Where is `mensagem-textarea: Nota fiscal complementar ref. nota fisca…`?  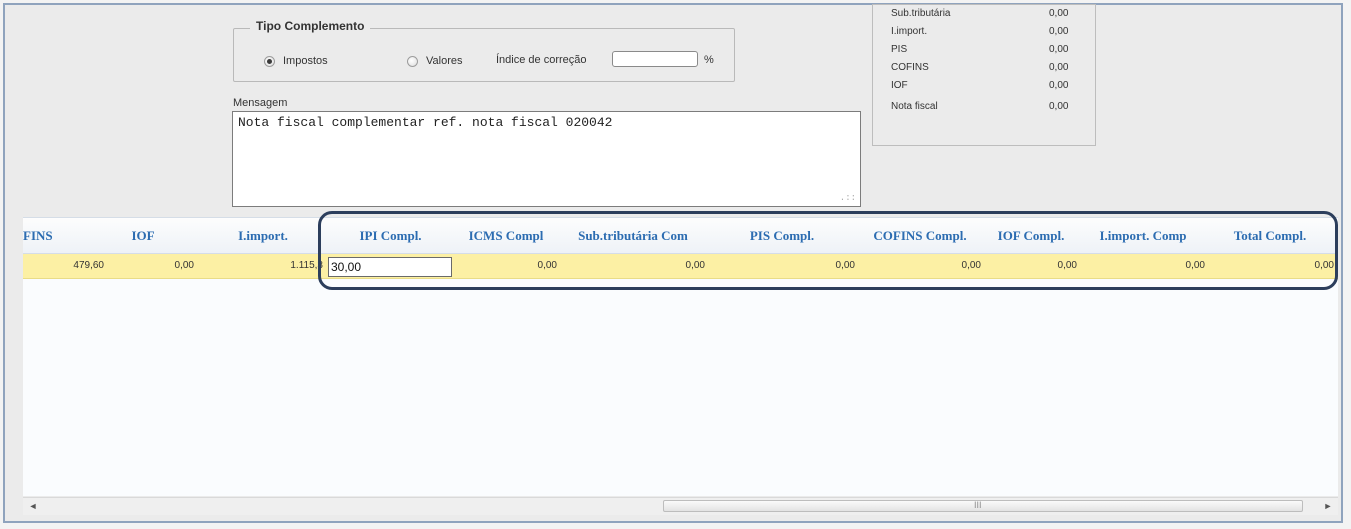
mensagem-textarea: Nota fiscal complementar ref. nota fisca… is located at coordinates (546, 159).